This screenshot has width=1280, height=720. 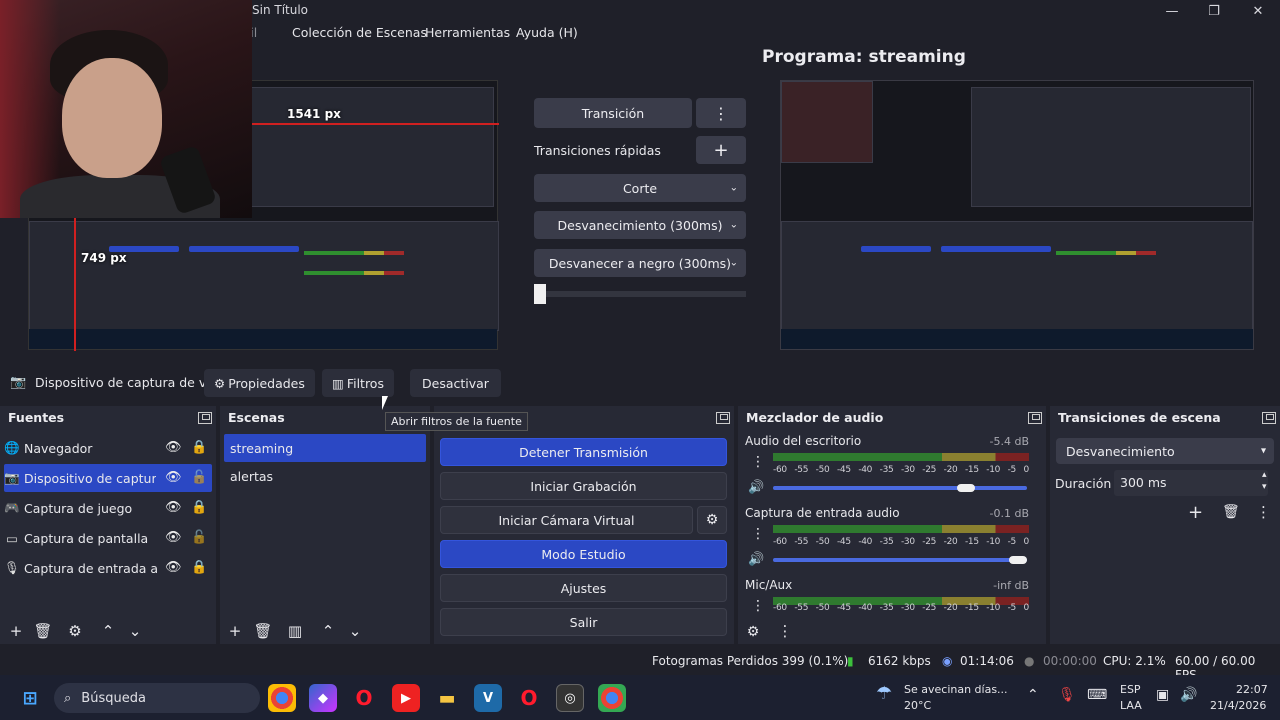 What do you see at coordinates (640, 188) in the screenshot?
I see `quick-transition-cut: Corte ⌄` at bounding box center [640, 188].